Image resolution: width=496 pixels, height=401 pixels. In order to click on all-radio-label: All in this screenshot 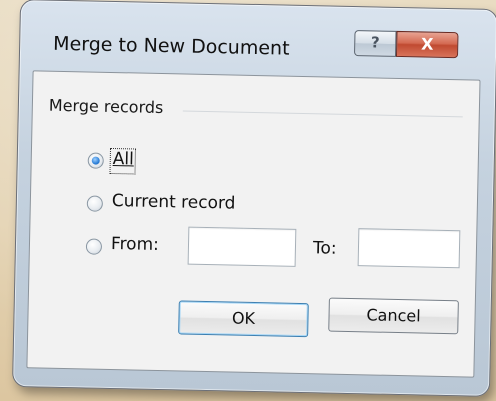, I will do `click(123, 159)`.